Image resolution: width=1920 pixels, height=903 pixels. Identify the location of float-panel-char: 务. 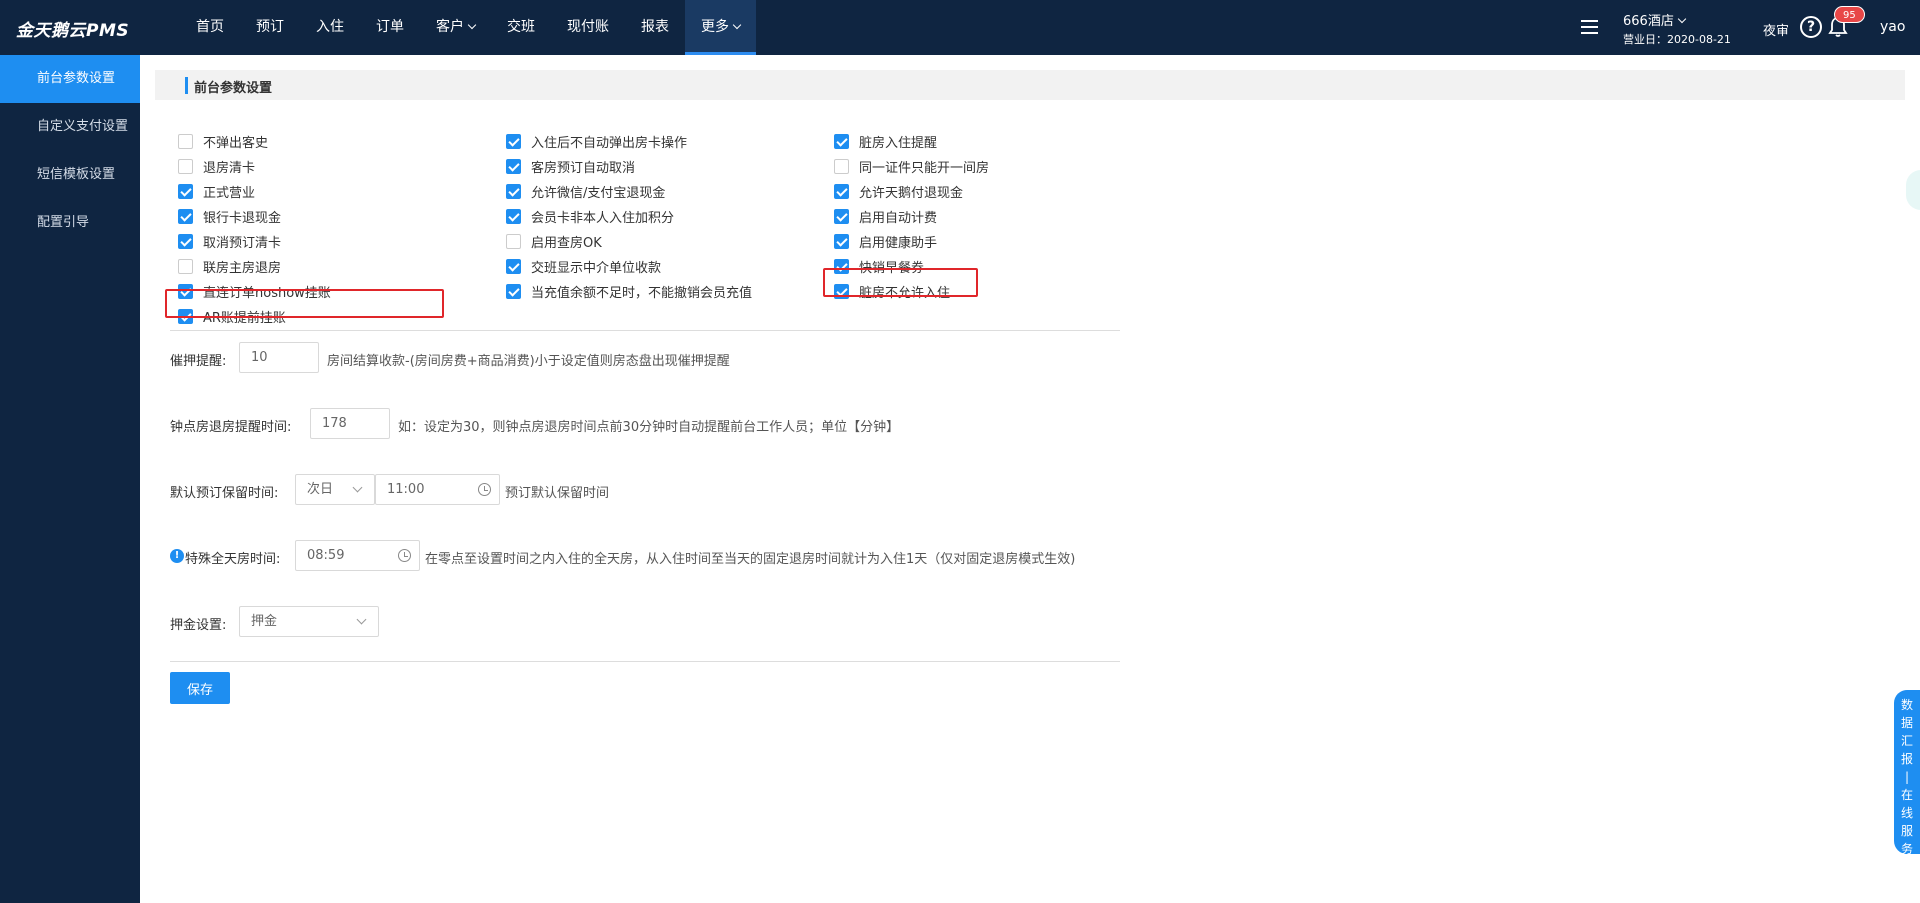
(1906, 849).